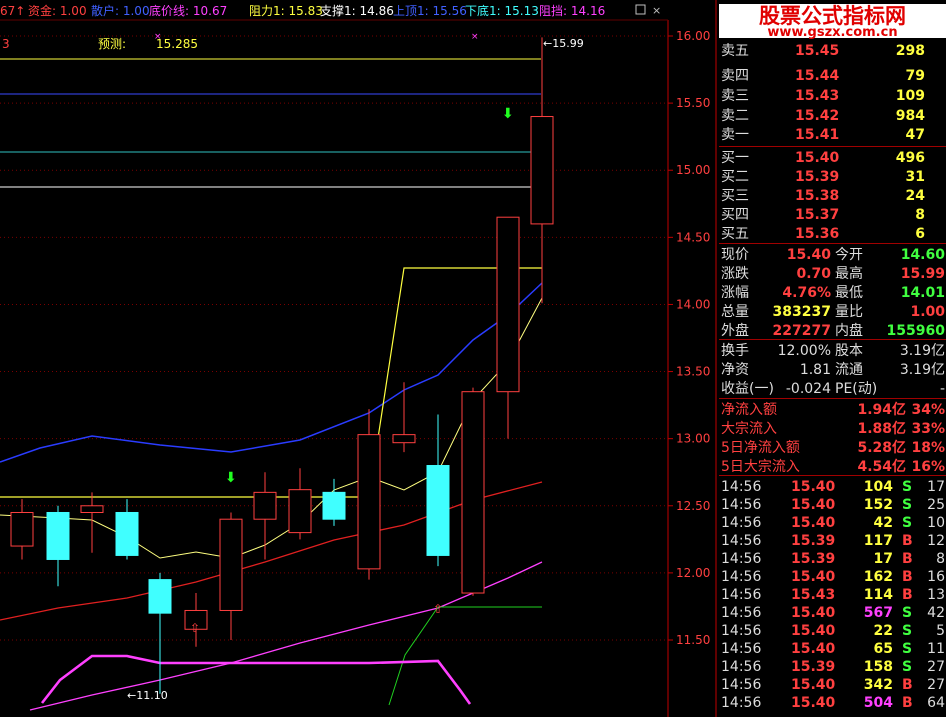 This screenshot has height=717, width=946. Describe the element at coordinates (832, 631) in the screenshot. I see `tick-row: 14:56 15.40 22 S 5` at that location.